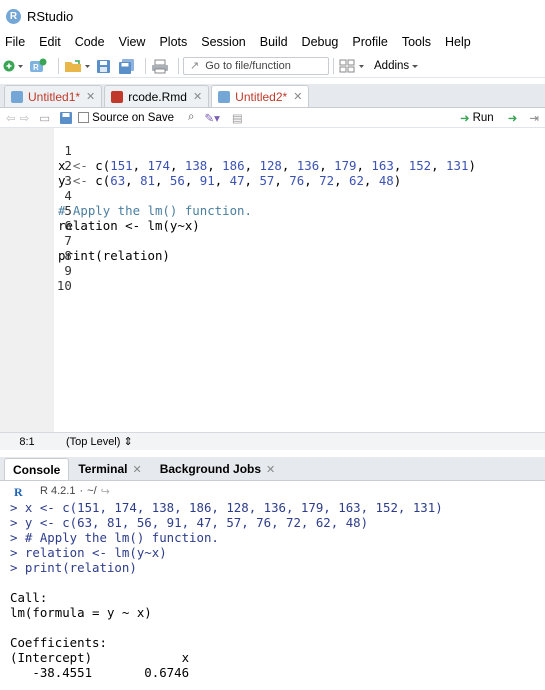 The width and height of the screenshot is (545, 690). Describe the element at coordinates (415, 66) in the screenshot. I see `chevron-down-icon` at that location.